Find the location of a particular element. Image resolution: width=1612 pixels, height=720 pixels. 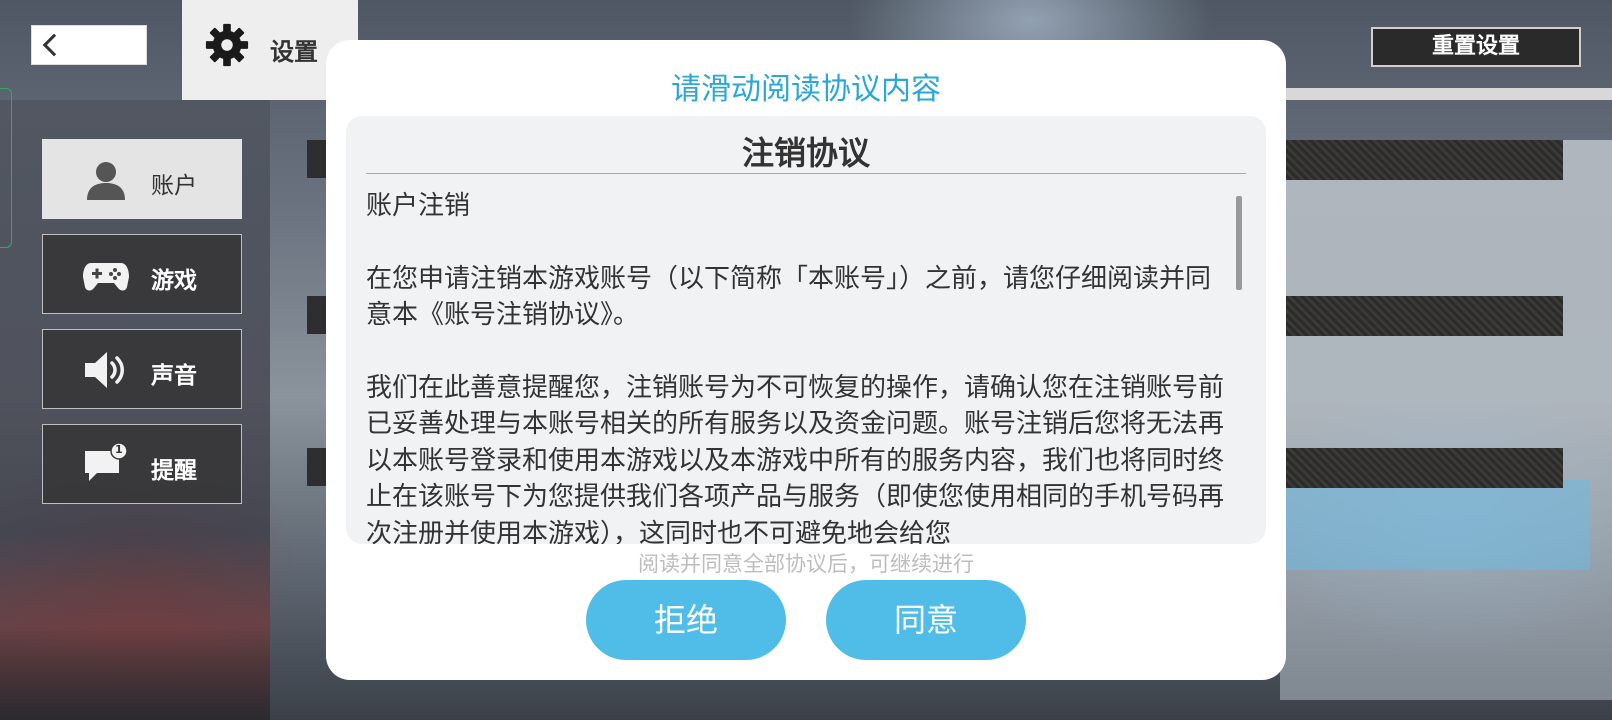

sidebar-item-label: 游戏 is located at coordinates (174, 281).